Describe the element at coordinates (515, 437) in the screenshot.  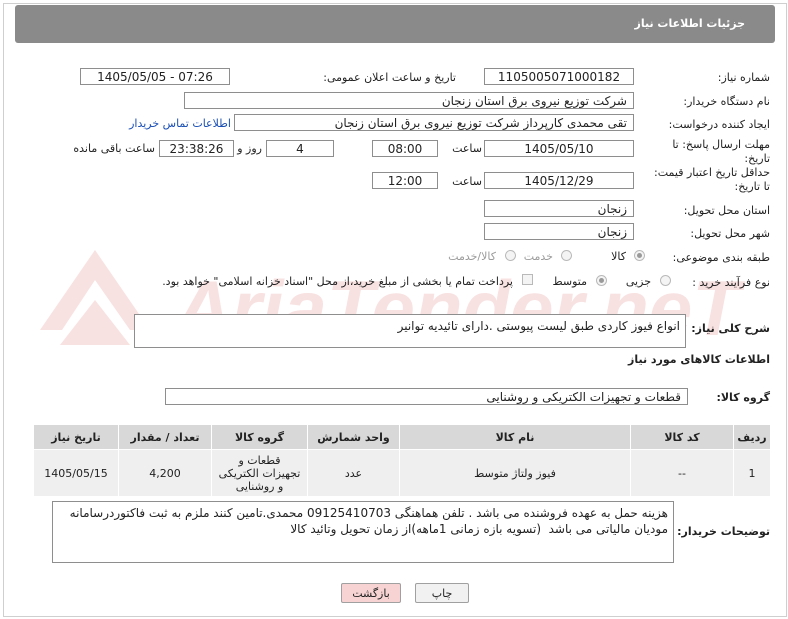
I see `col-header-name: نام کالا` at that location.